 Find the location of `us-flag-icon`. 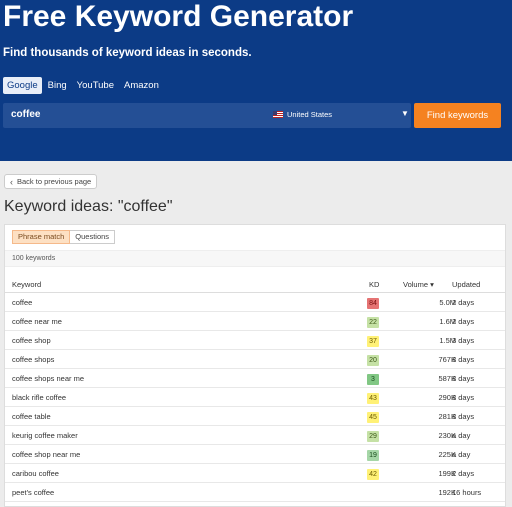

us-flag-icon is located at coordinates (278, 114).